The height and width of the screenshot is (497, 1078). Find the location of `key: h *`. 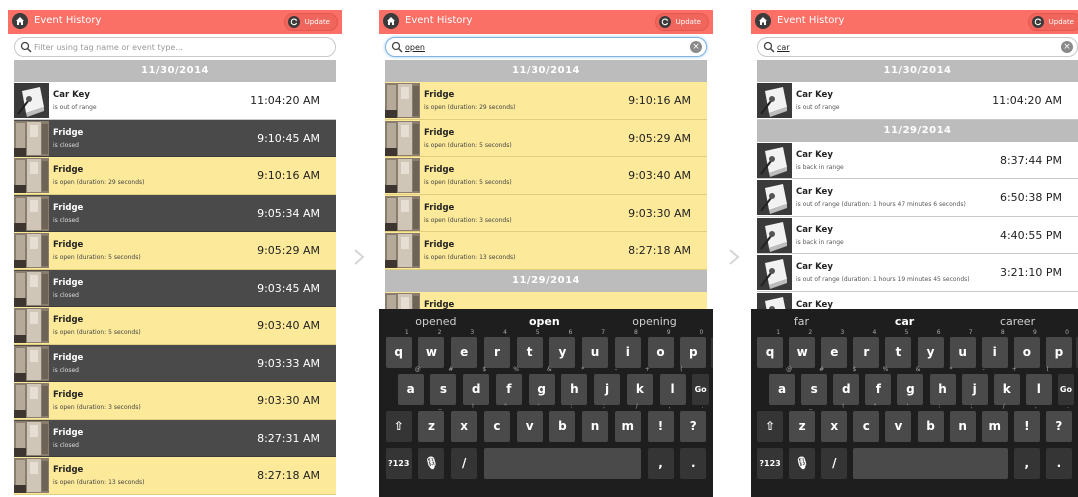

key: h * is located at coordinates (574, 385).